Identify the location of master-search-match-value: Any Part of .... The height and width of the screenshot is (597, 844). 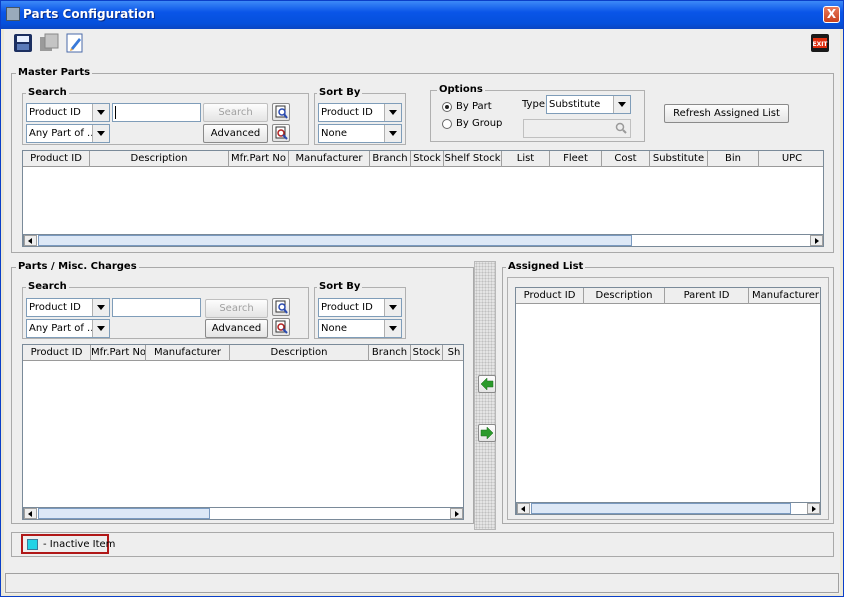
(63, 133).